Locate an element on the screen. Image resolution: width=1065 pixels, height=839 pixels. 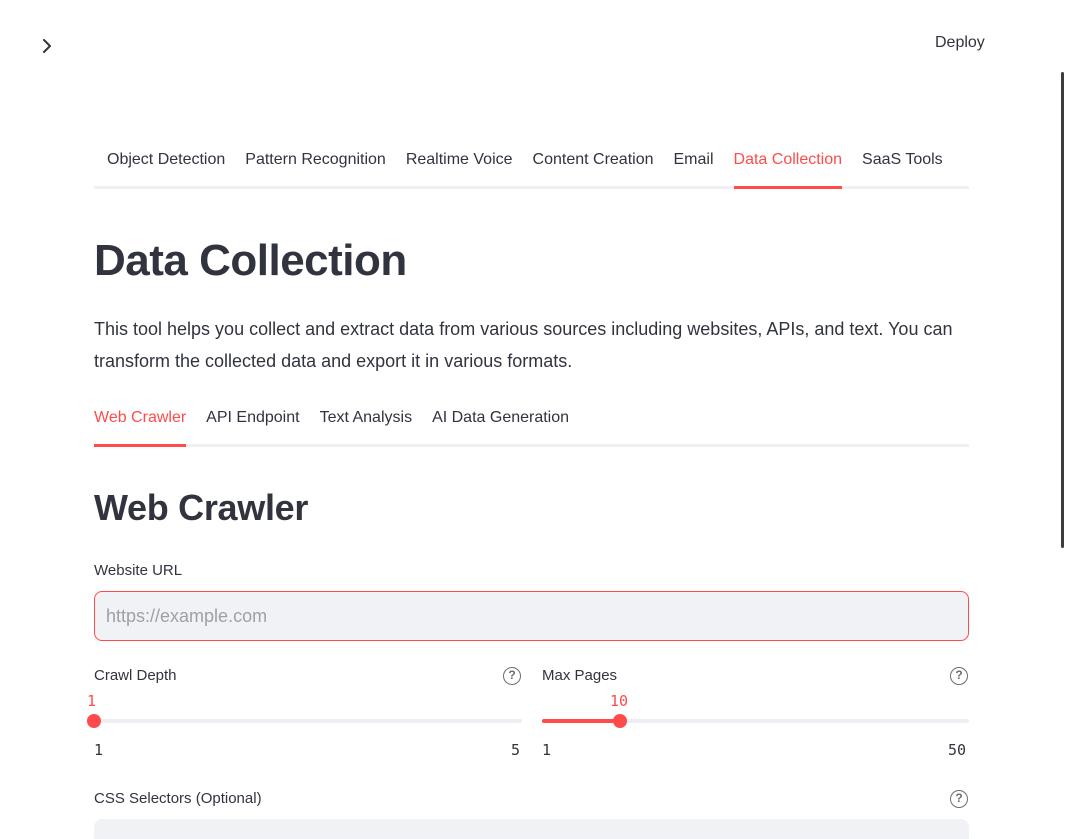
css-selectors-label: CSS Selectors (Optional) is located at coordinates (178, 798).